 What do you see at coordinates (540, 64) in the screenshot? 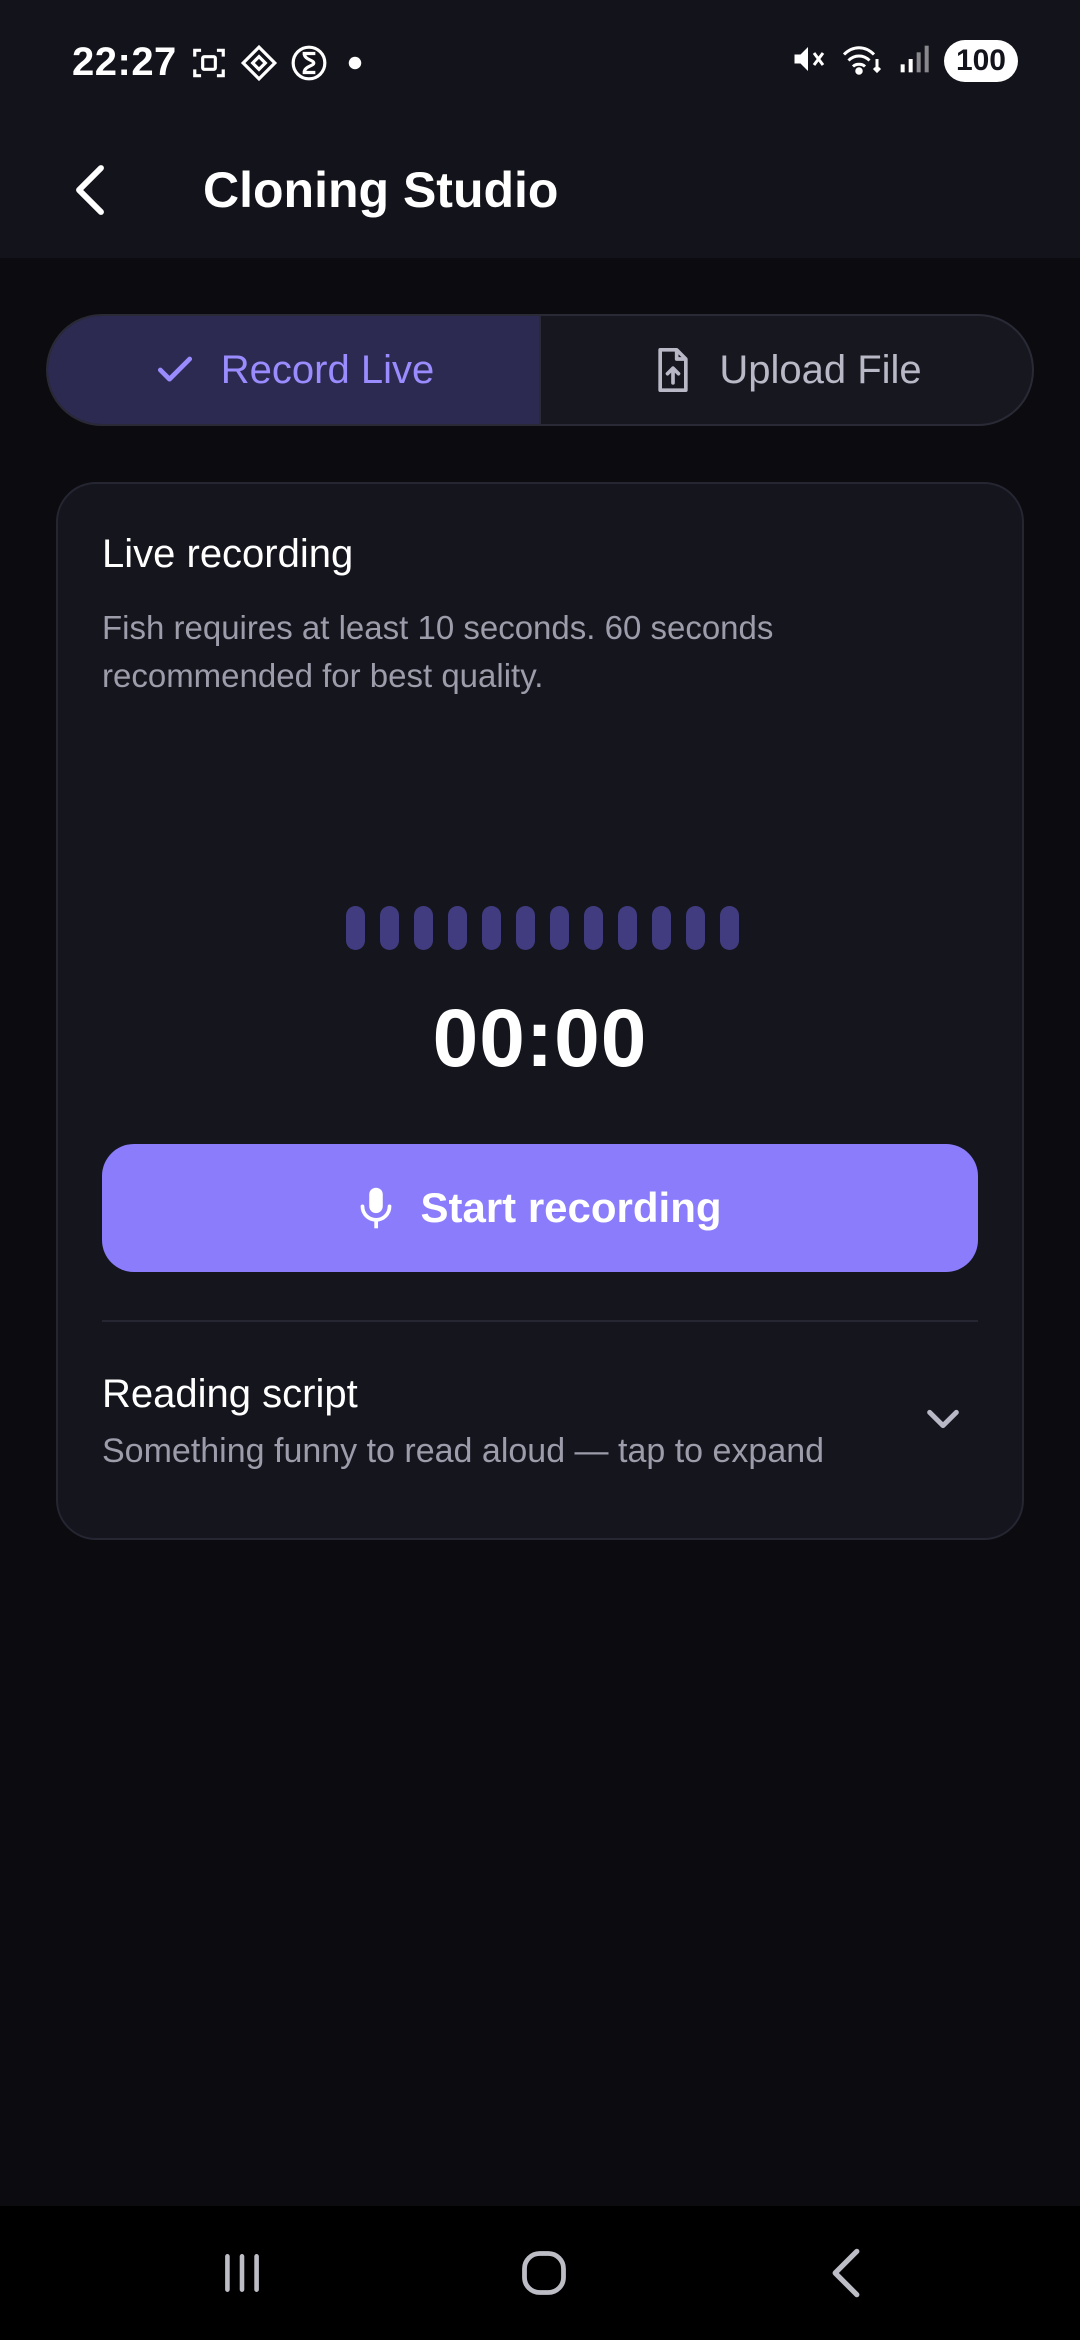
I see `status-bar: 22:27 100` at bounding box center [540, 64].